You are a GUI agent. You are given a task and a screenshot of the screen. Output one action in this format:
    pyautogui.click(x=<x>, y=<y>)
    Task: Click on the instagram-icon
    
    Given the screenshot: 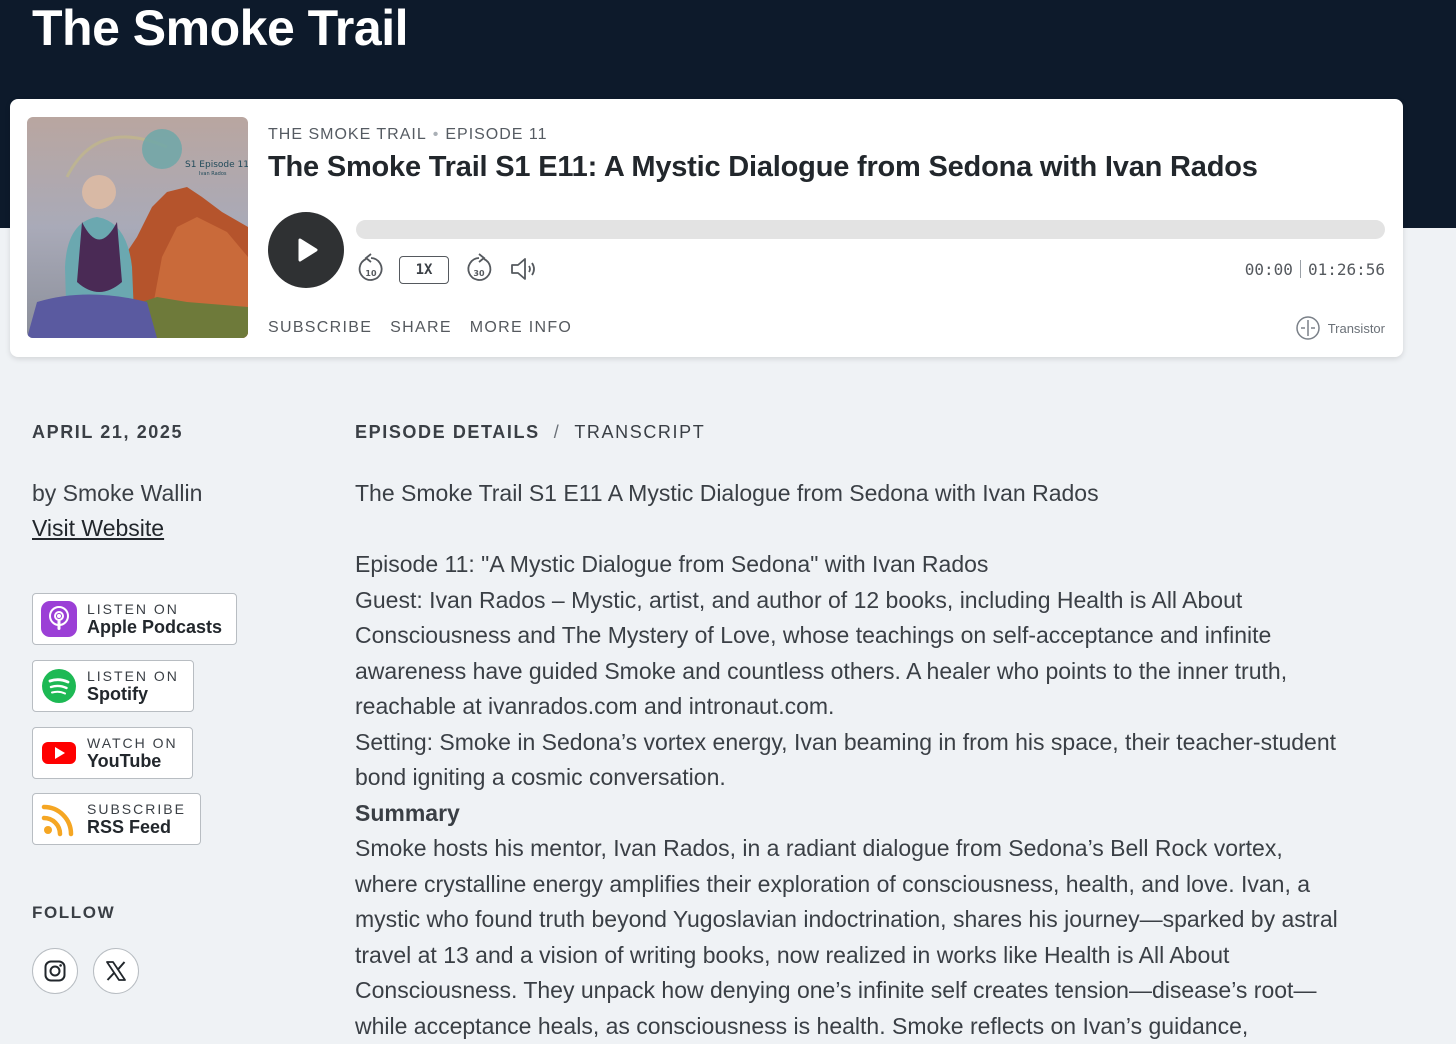 What is the action you would take?
    pyautogui.click(x=55, y=971)
    